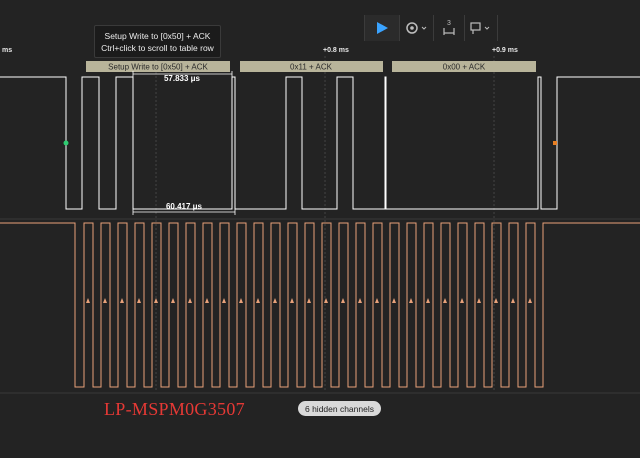 This screenshot has width=640, height=458. I want to click on measurement-value: 57.833 μs, so click(182, 78).